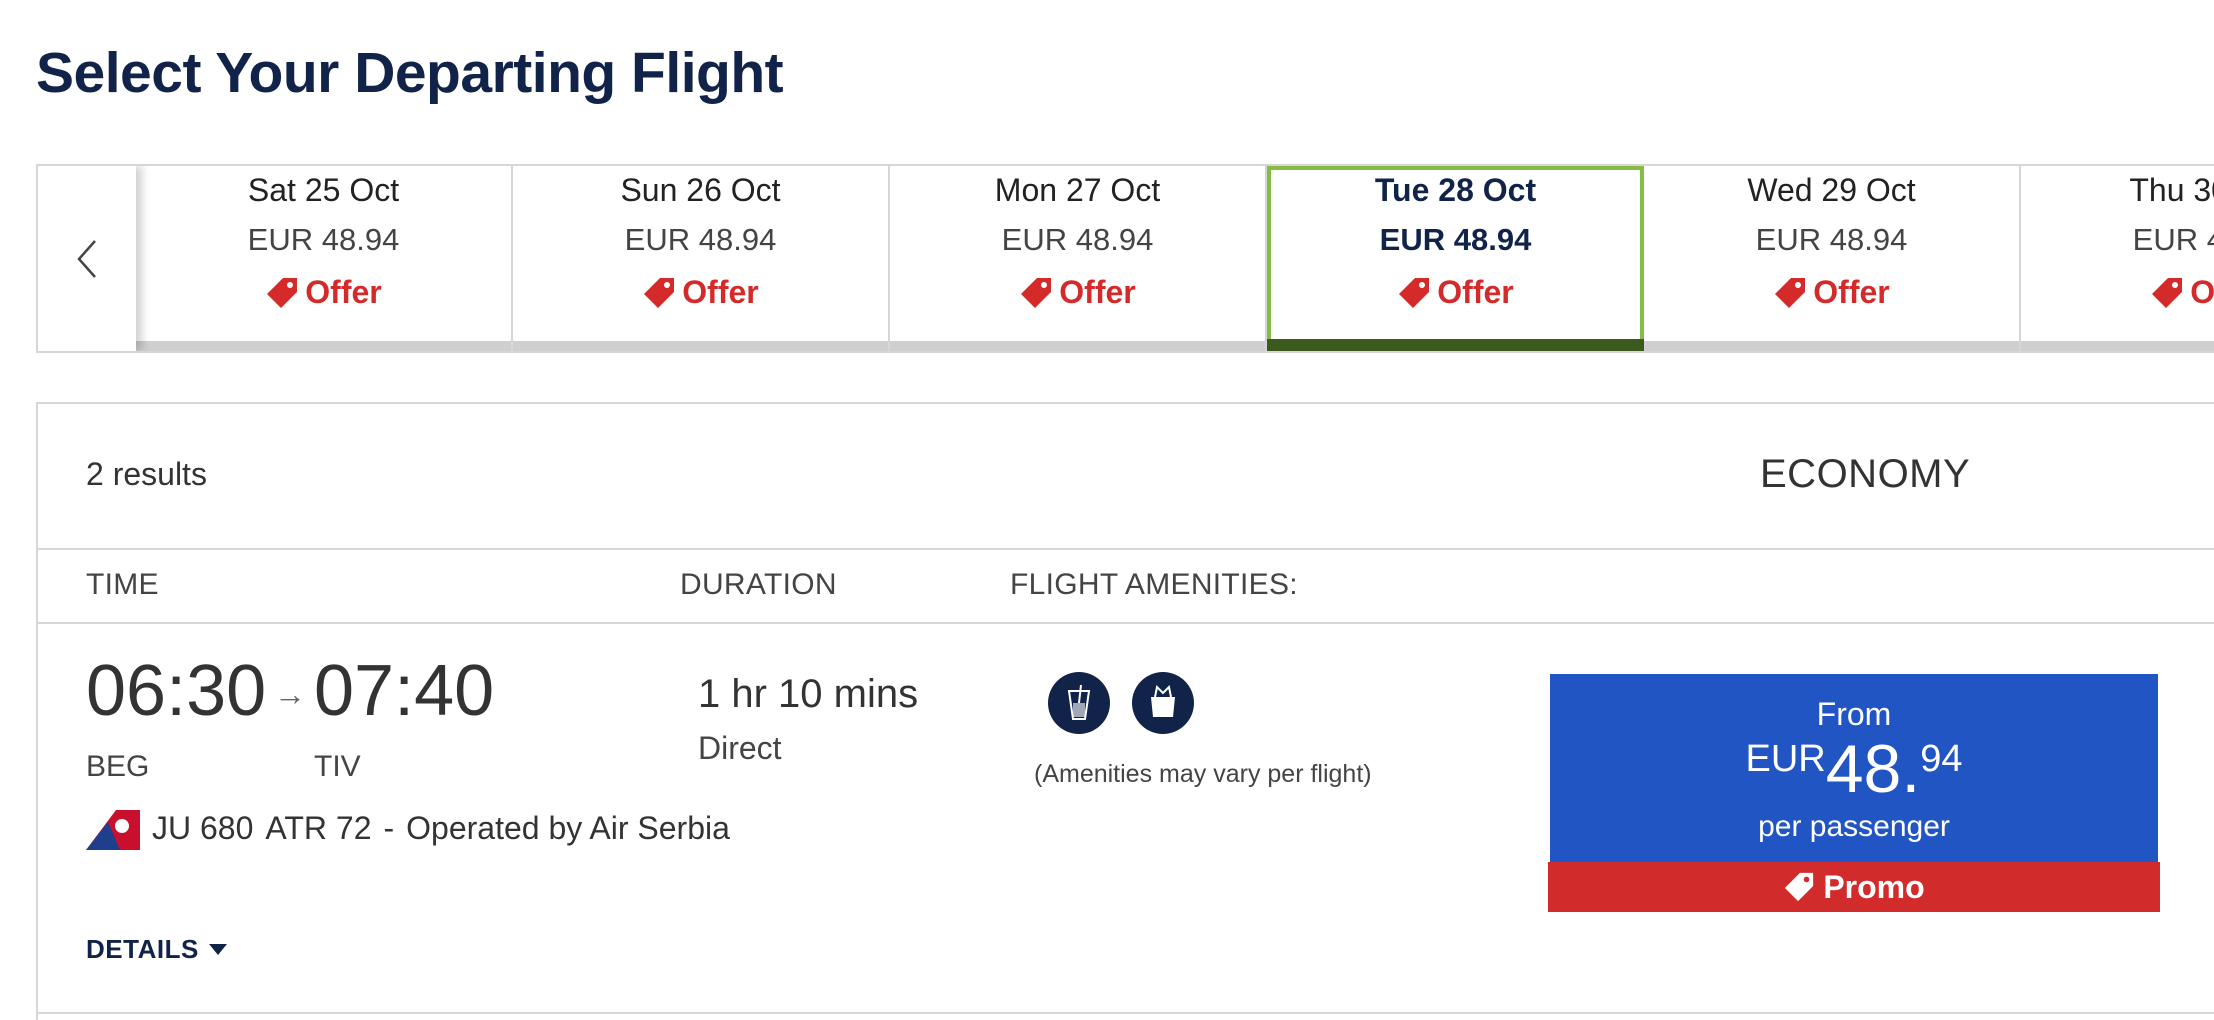  Describe the element at coordinates (404, 691) in the screenshot. I see `arrival-time: 07:40` at that location.